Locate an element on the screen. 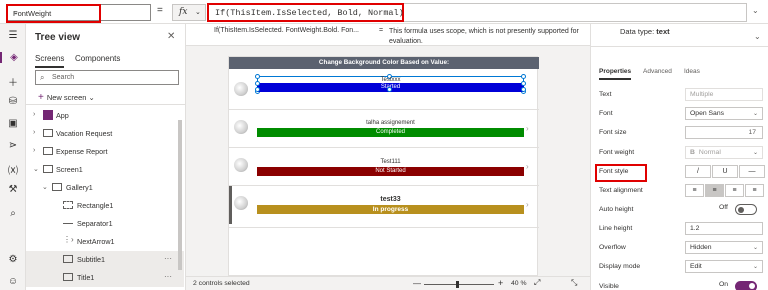  scrollbar is located at coordinates (180, 195).